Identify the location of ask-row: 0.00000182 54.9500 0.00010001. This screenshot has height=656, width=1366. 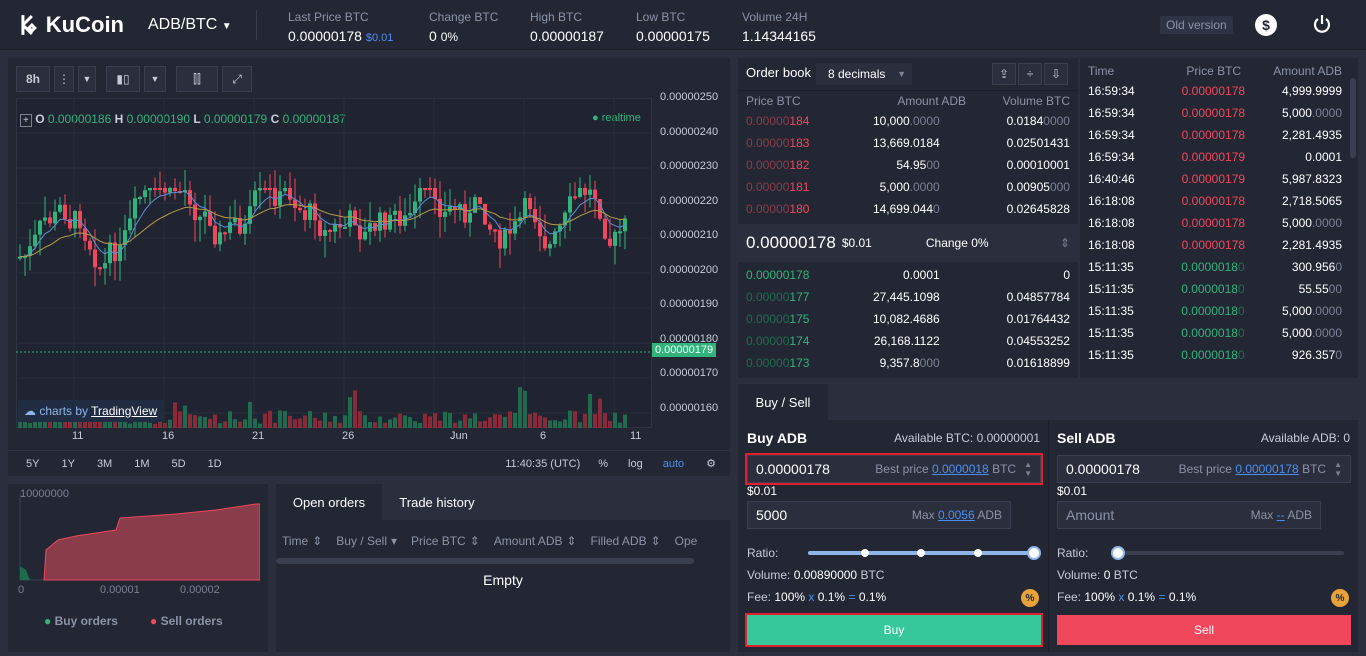
(908, 165).